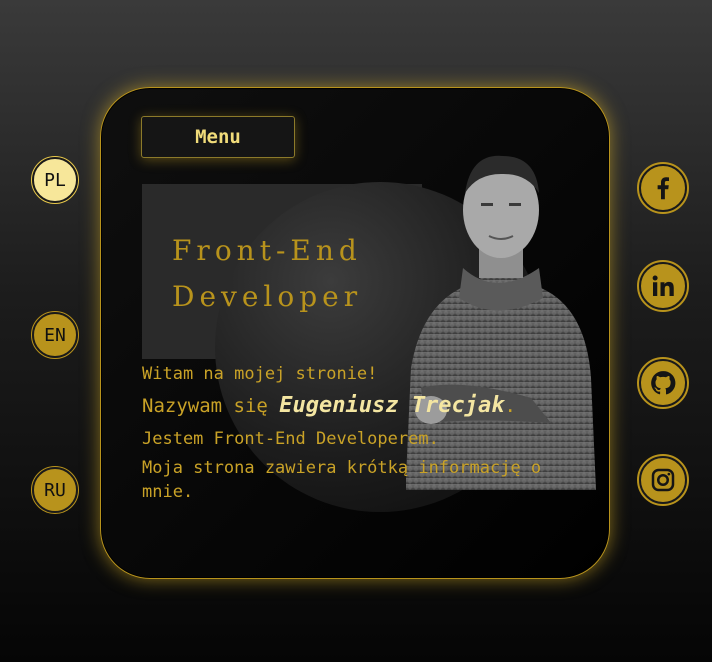 Image resolution: width=712 pixels, height=662 pixels. I want to click on lang-label: RU, so click(55, 490).